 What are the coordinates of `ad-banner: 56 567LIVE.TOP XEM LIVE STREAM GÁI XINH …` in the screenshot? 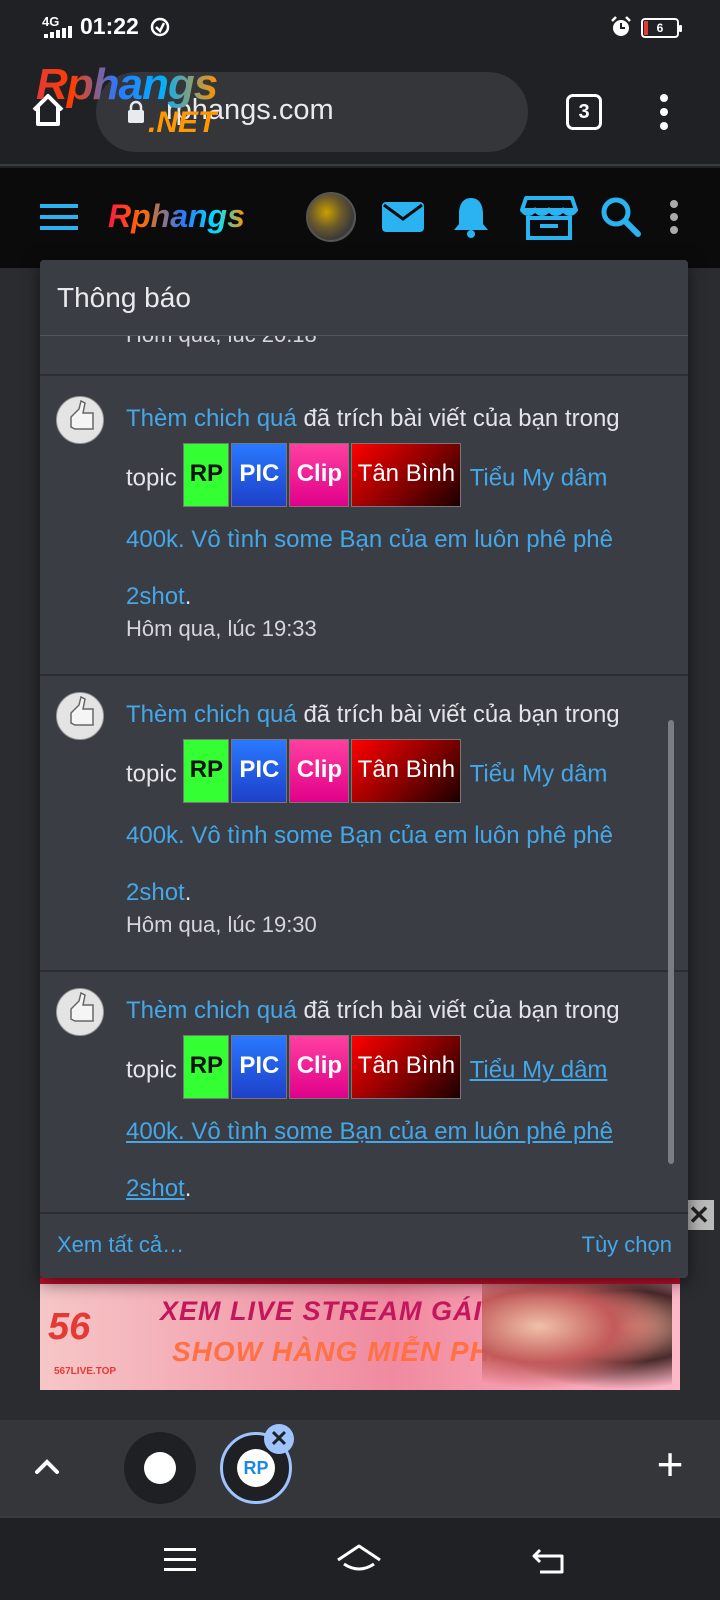 It's located at (360, 1334).